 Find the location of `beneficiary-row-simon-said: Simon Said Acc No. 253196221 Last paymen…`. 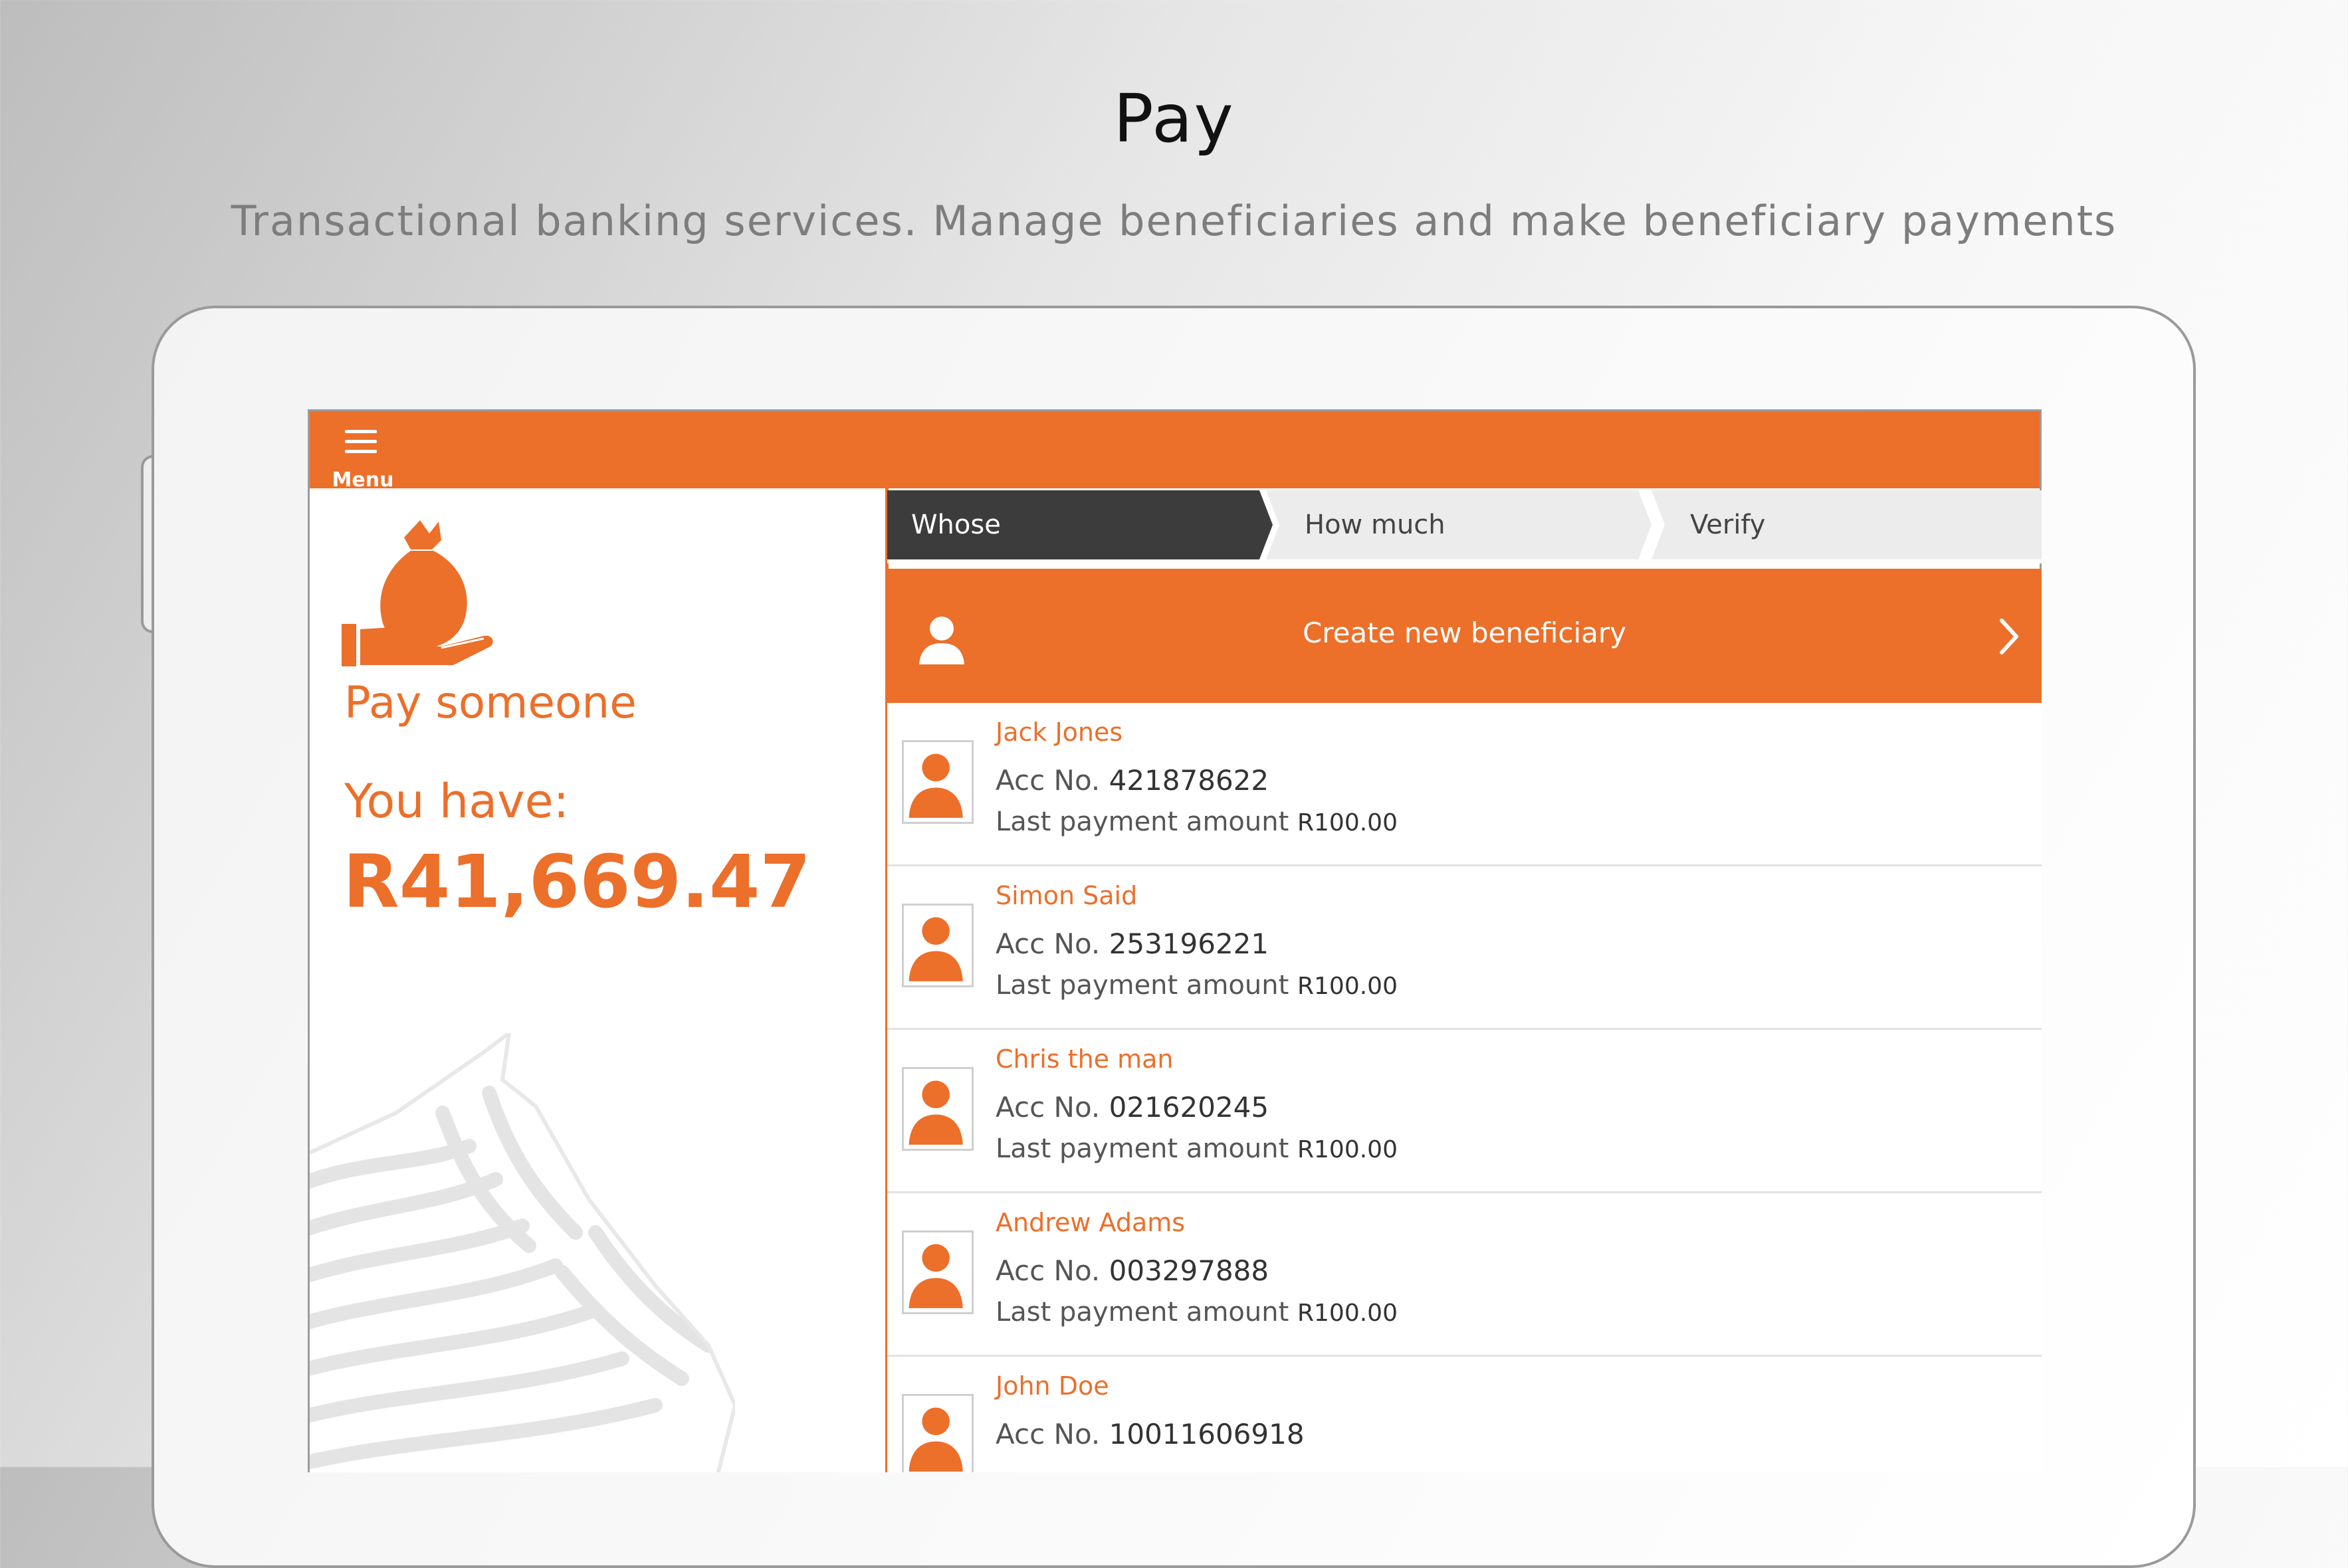

beneficiary-row-simon-said: Simon Said Acc No. 253196221 Last paymen… is located at coordinates (1464, 948).